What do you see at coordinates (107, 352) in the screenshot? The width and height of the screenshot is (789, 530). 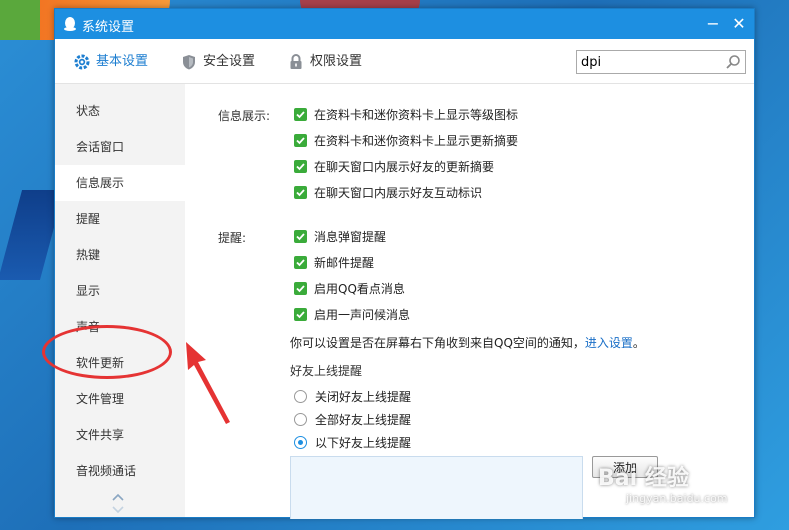 I see `annotation-circle` at bounding box center [107, 352].